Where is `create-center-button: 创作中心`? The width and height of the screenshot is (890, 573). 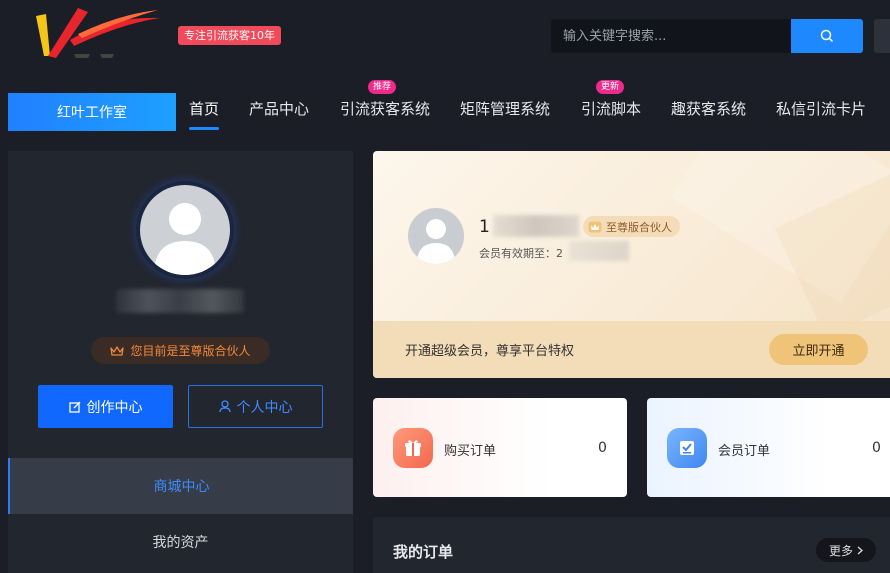
create-center-button: 创作中心 is located at coordinates (105, 406).